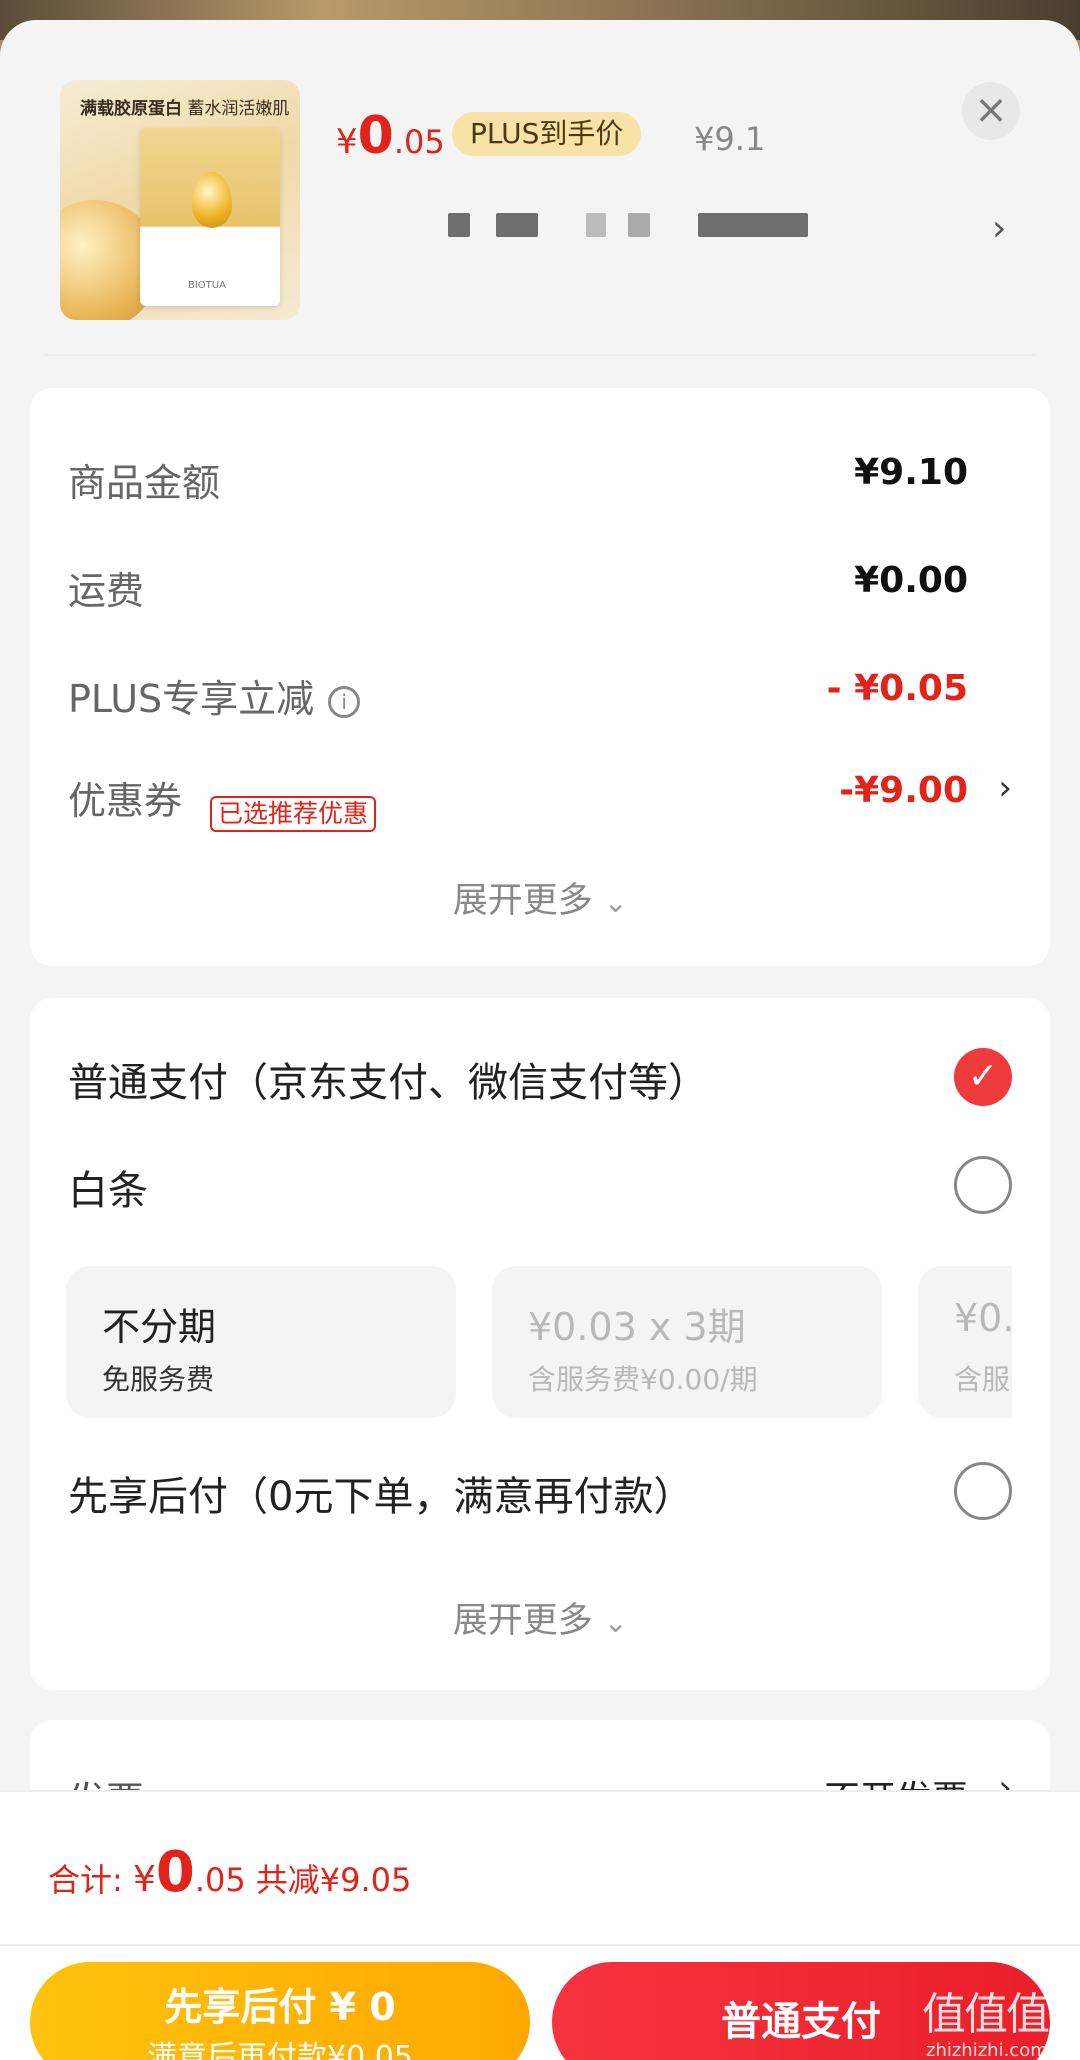 The height and width of the screenshot is (2060, 1080). Describe the element at coordinates (230, 1872) in the screenshot. I see `order-total: 合计: ¥0.05 共减¥9.05` at that location.